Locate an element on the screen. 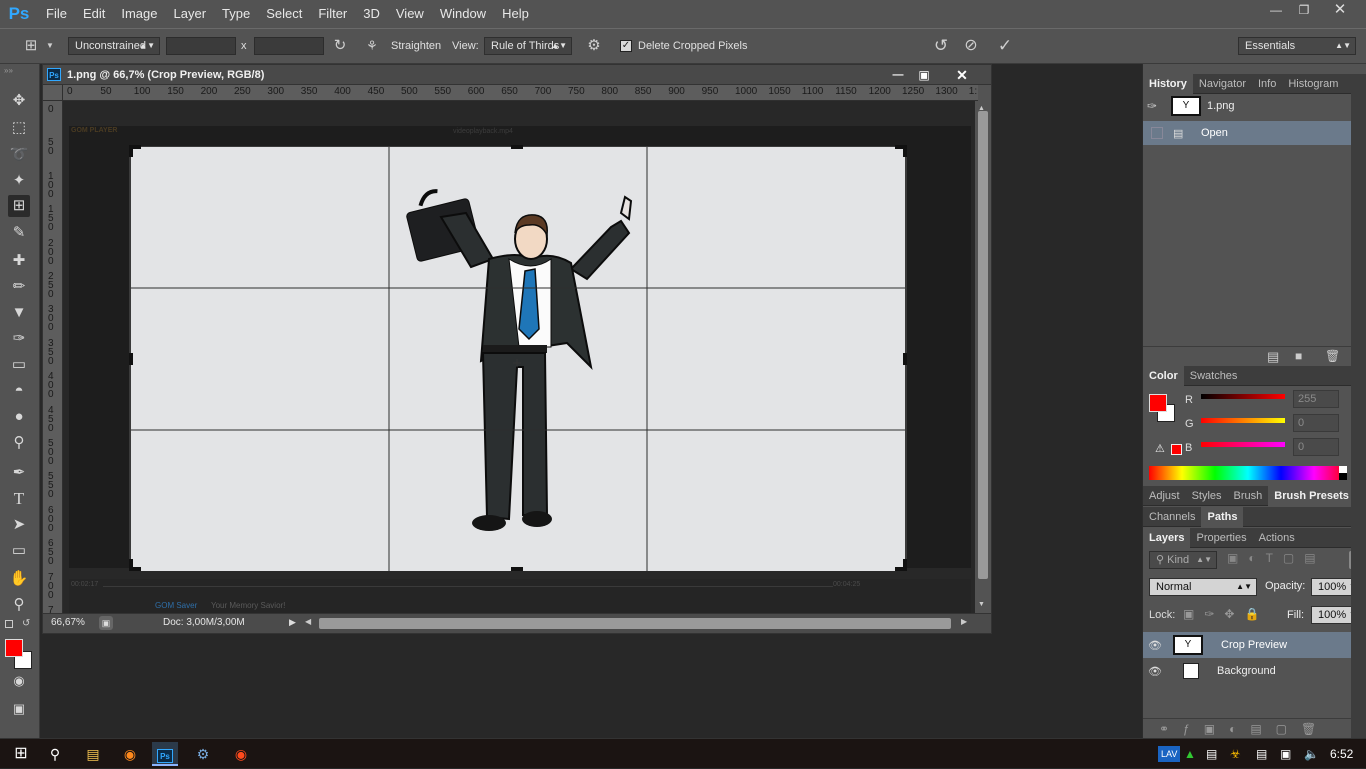  straighten-button: Straighten is located at coordinates (416, 46).